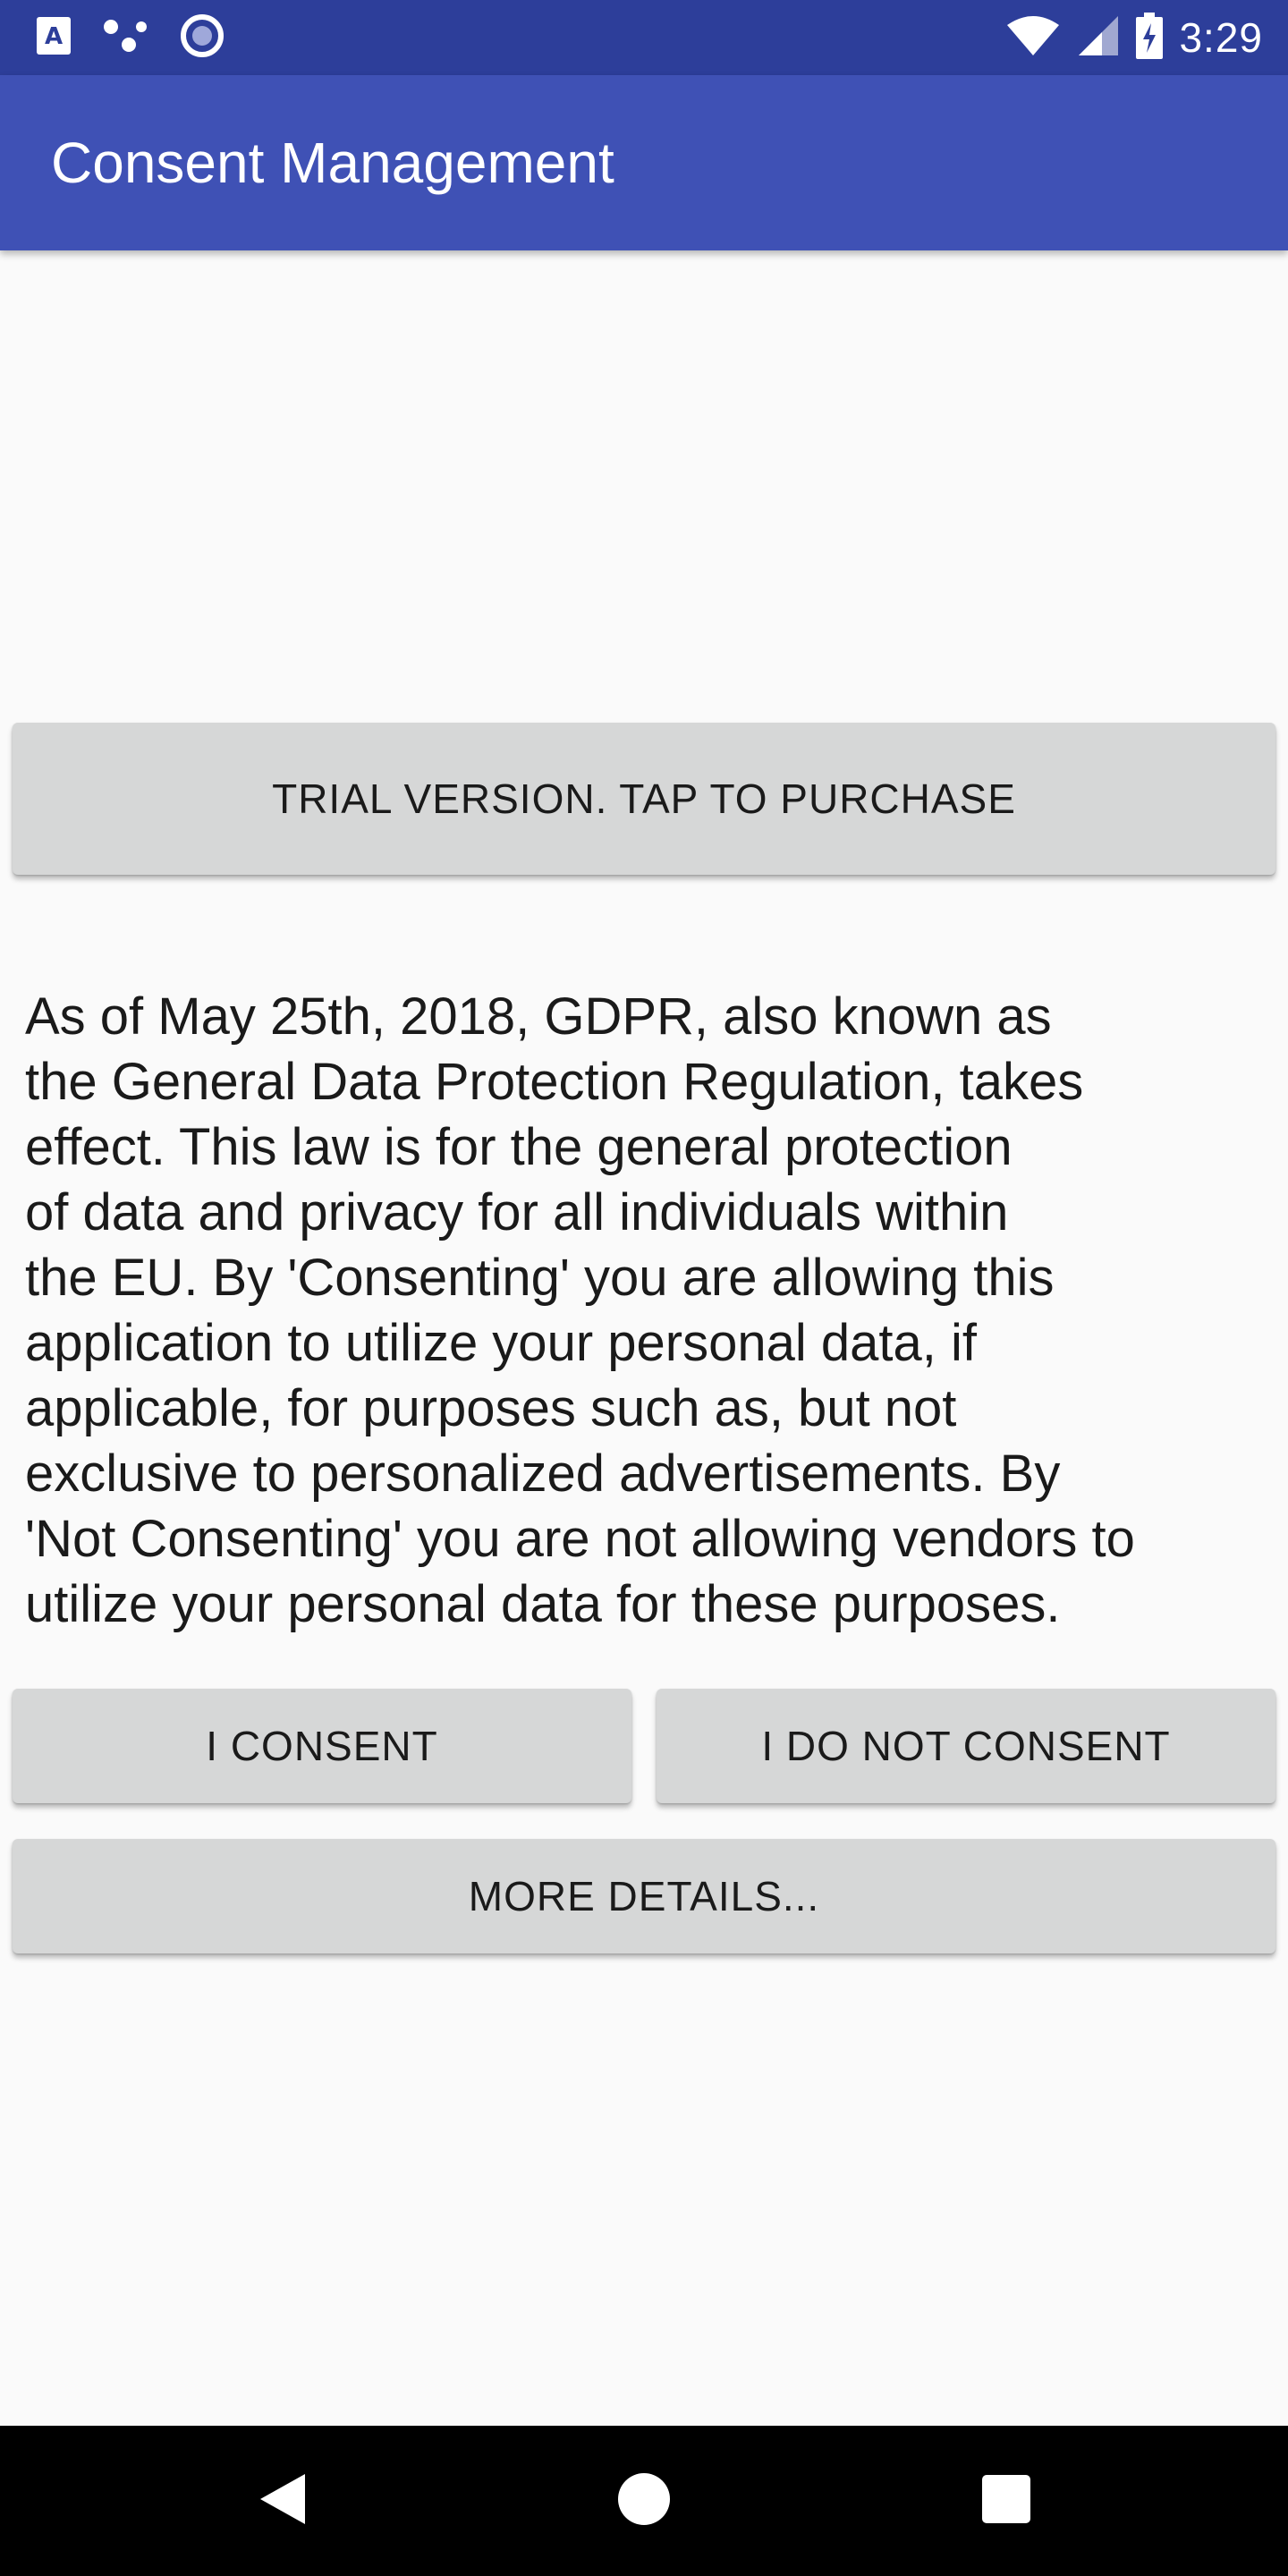 The width and height of the screenshot is (1288, 2576). What do you see at coordinates (322, 1746) in the screenshot?
I see `consent-button: I CONSENT` at bounding box center [322, 1746].